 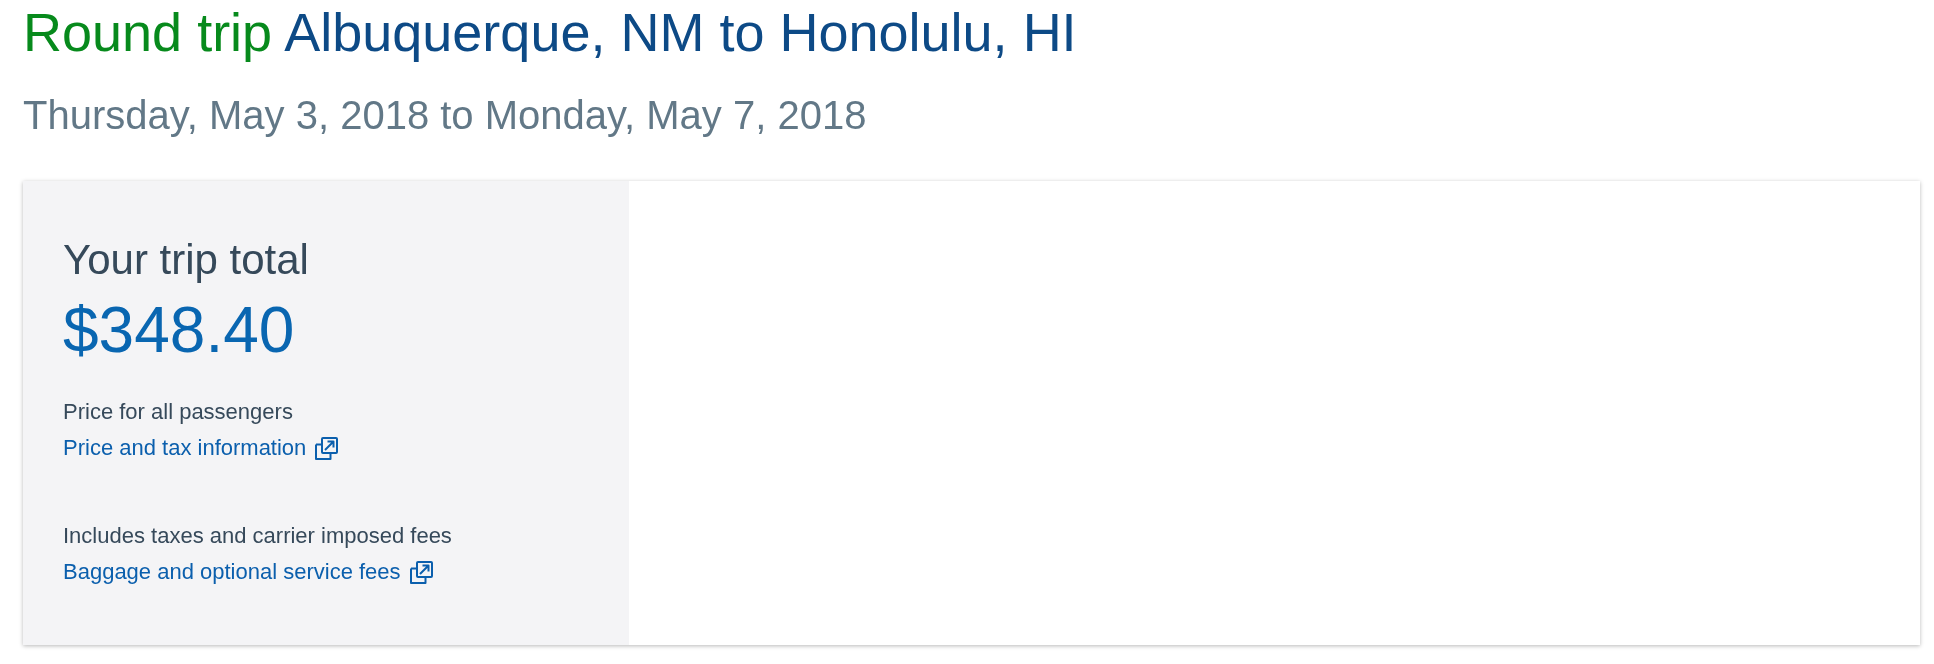 I want to click on price-note: Includes taxes and carrier imposed fees, so click(x=257, y=536).